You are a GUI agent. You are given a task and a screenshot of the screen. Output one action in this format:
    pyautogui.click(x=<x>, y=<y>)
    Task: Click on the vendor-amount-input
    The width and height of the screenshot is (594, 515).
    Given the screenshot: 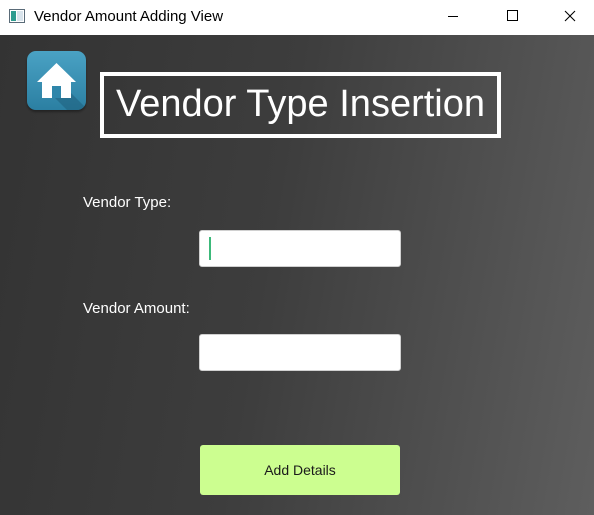 What is the action you would take?
    pyautogui.click(x=300, y=352)
    